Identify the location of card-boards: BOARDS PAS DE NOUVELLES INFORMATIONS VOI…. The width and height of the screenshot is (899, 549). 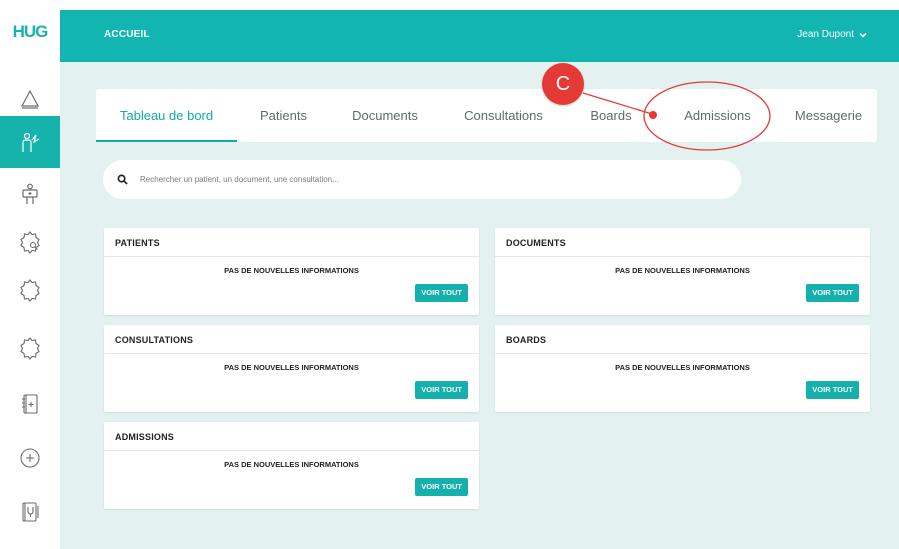
(682, 368).